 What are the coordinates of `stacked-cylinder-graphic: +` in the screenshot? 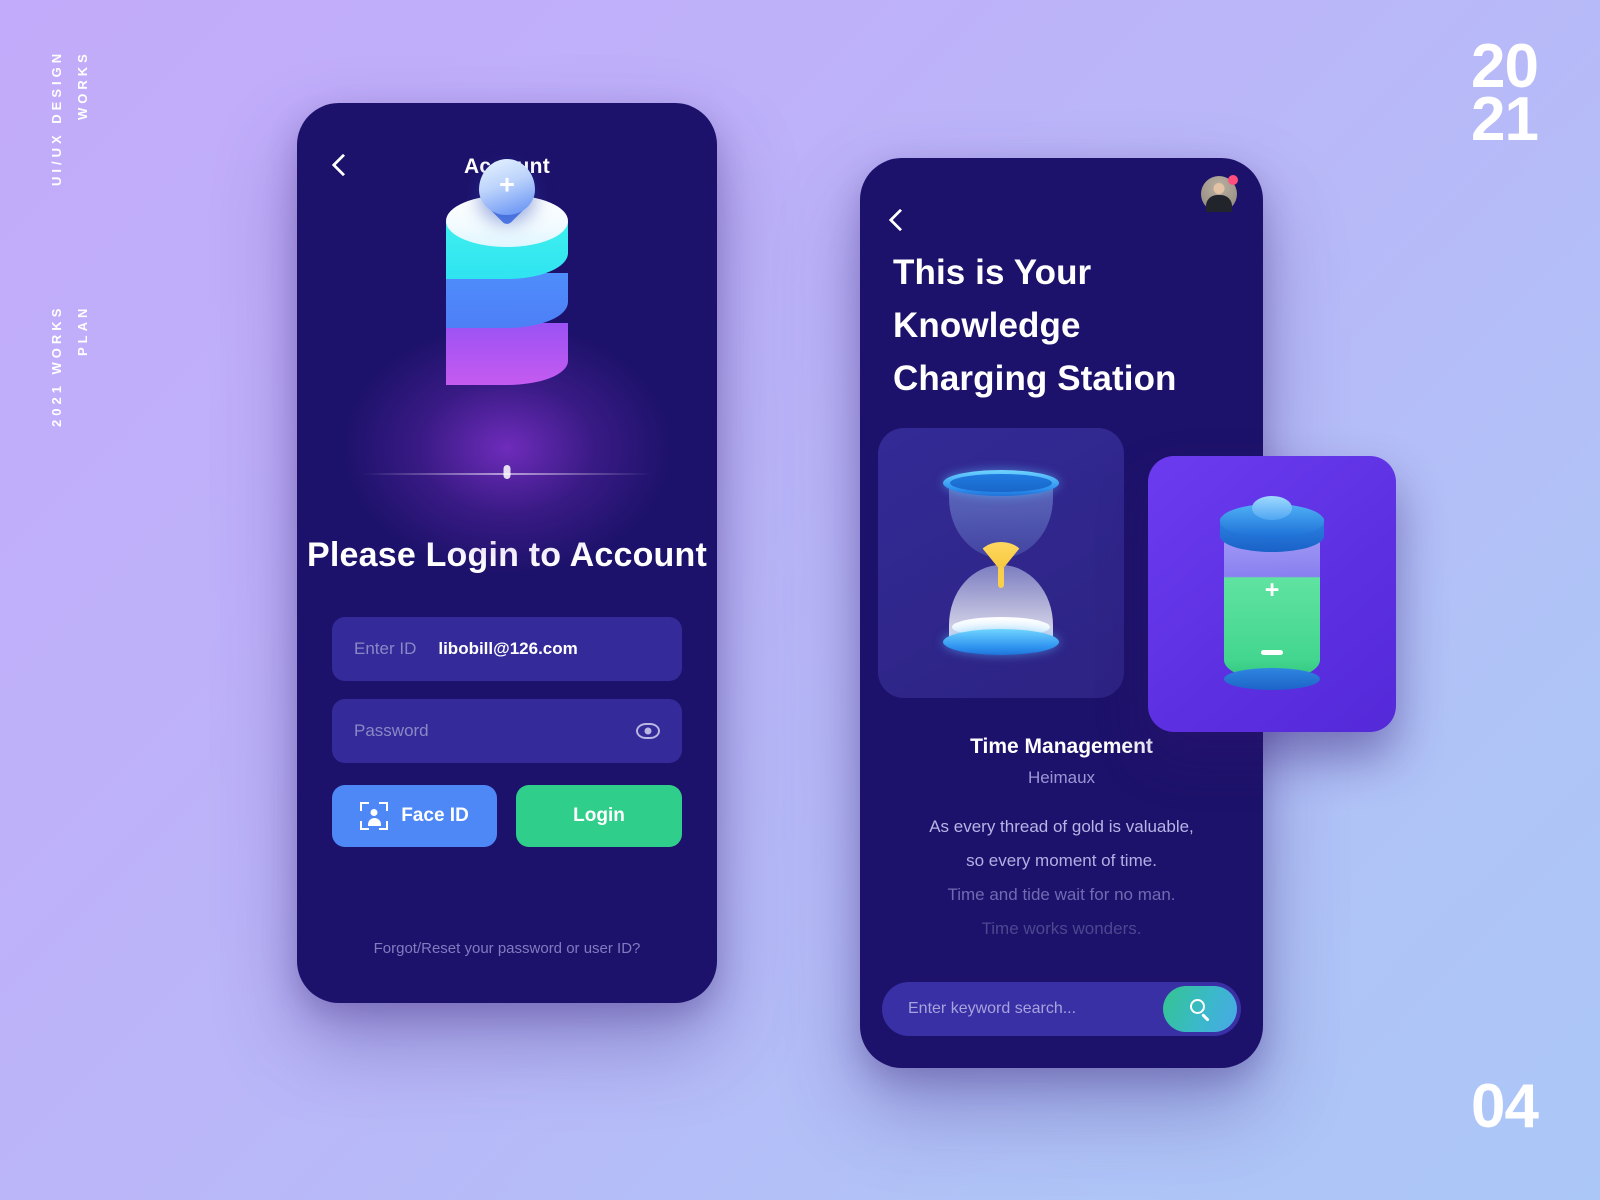 It's located at (507, 274).